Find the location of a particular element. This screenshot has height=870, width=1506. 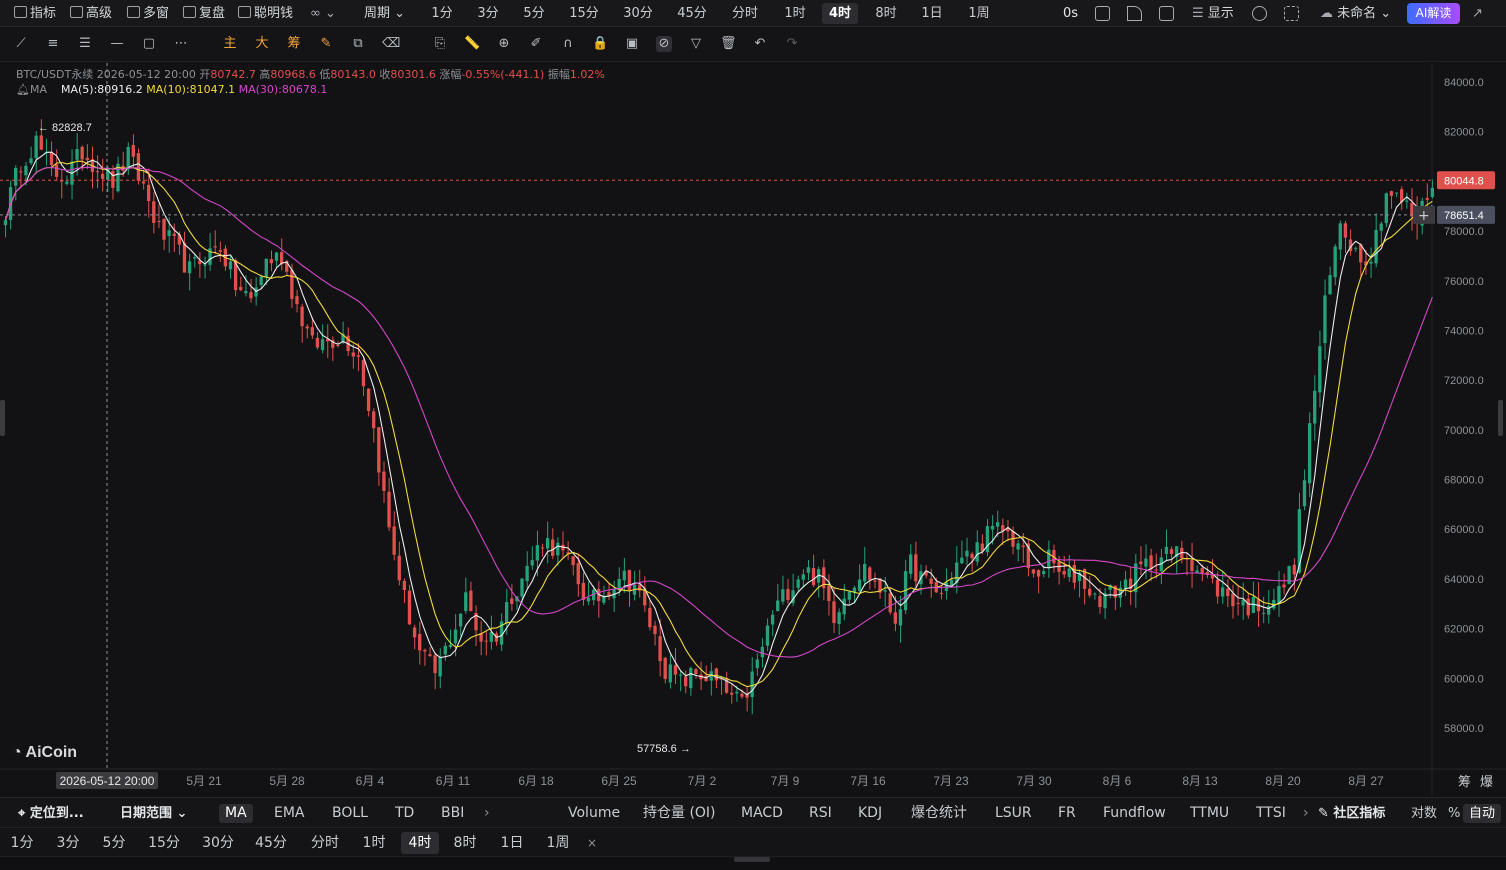

ai-explain-button: AI解读 is located at coordinates (1433, 13).